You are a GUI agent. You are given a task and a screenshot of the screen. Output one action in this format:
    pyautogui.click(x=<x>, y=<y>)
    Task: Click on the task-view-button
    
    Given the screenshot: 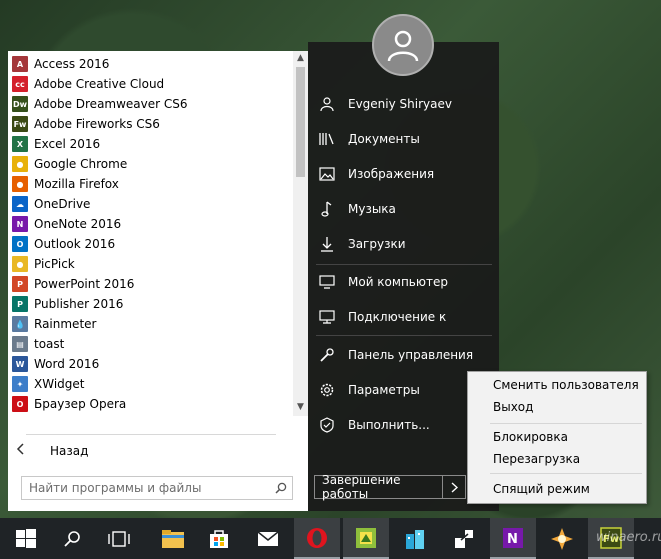 What is the action you would take?
    pyautogui.click(x=119, y=538)
    